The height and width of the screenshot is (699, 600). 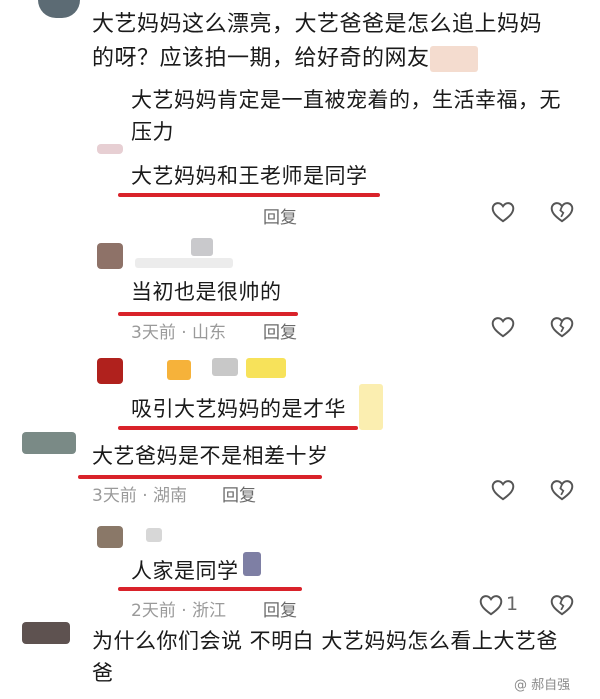 What do you see at coordinates (238, 409) in the screenshot?
I see `comment-text: 吸引大艺妈妈的是才华` at bounding box center [238, 409].